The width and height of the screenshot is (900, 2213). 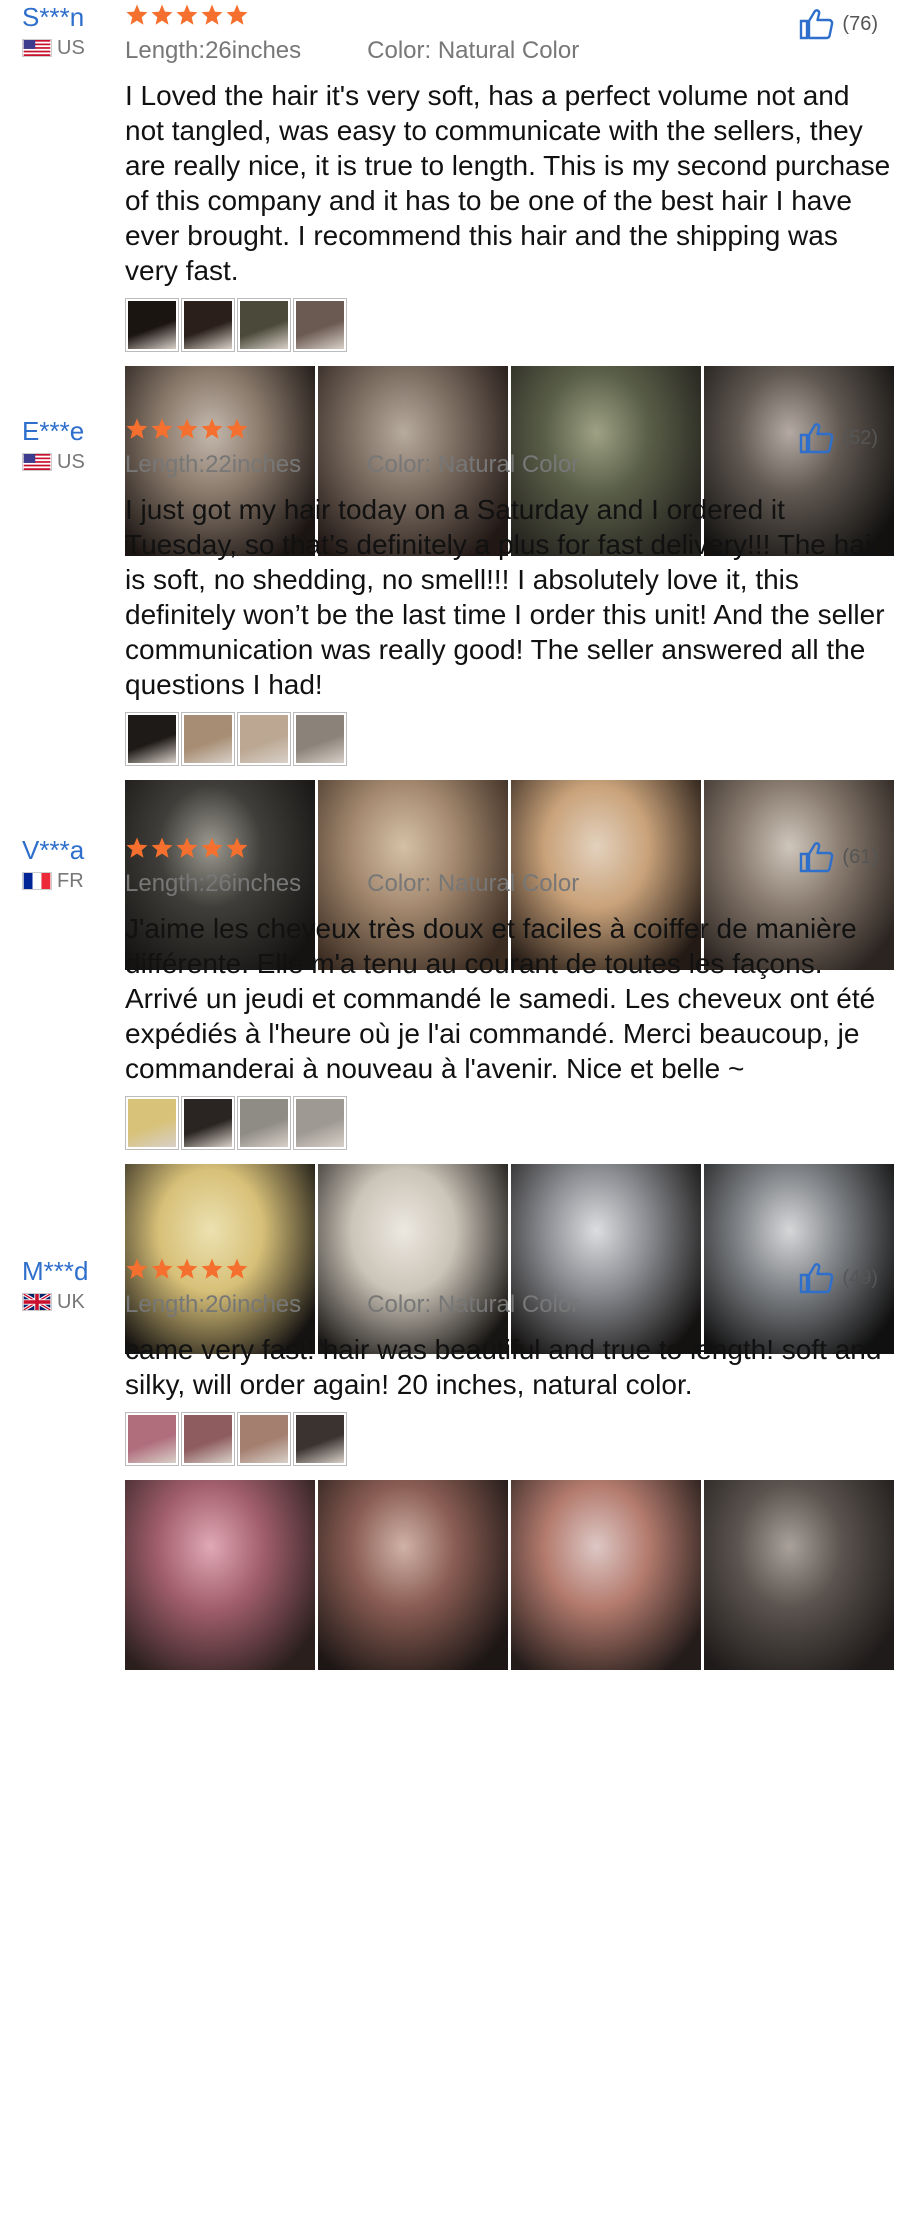 What do you see at coordinates (53, 17) in the screenshot?
I see `reviewer-name: S***n` at bounding box center [53, 17].